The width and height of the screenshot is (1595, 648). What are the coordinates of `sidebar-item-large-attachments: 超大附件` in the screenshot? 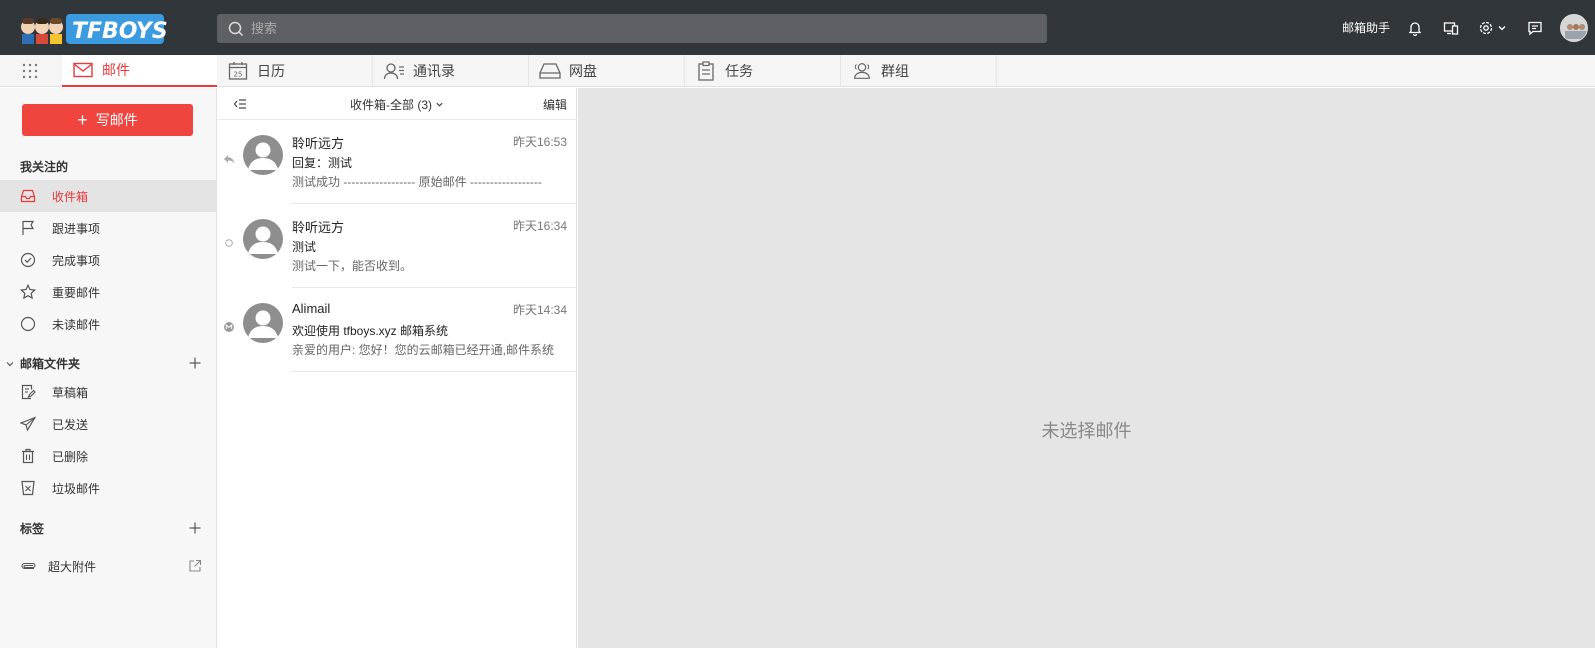 It's located at (108, 566).